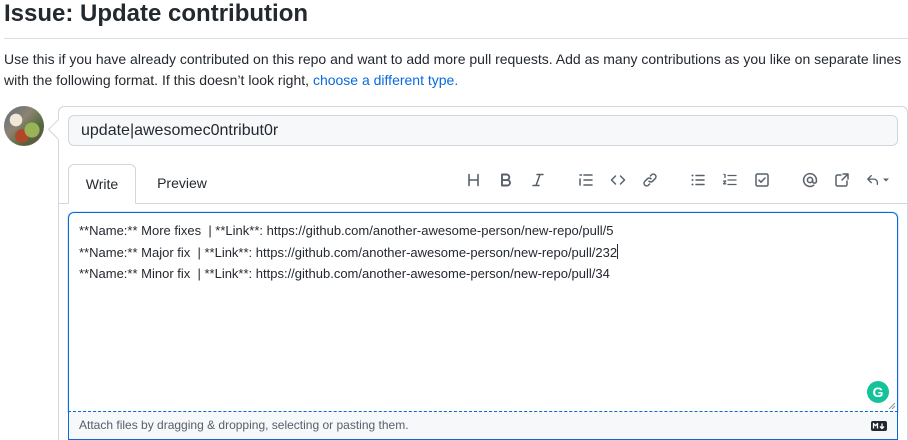 This screenshot has width=908, height=440. I want to click on reference-icon, so click(842, 180).